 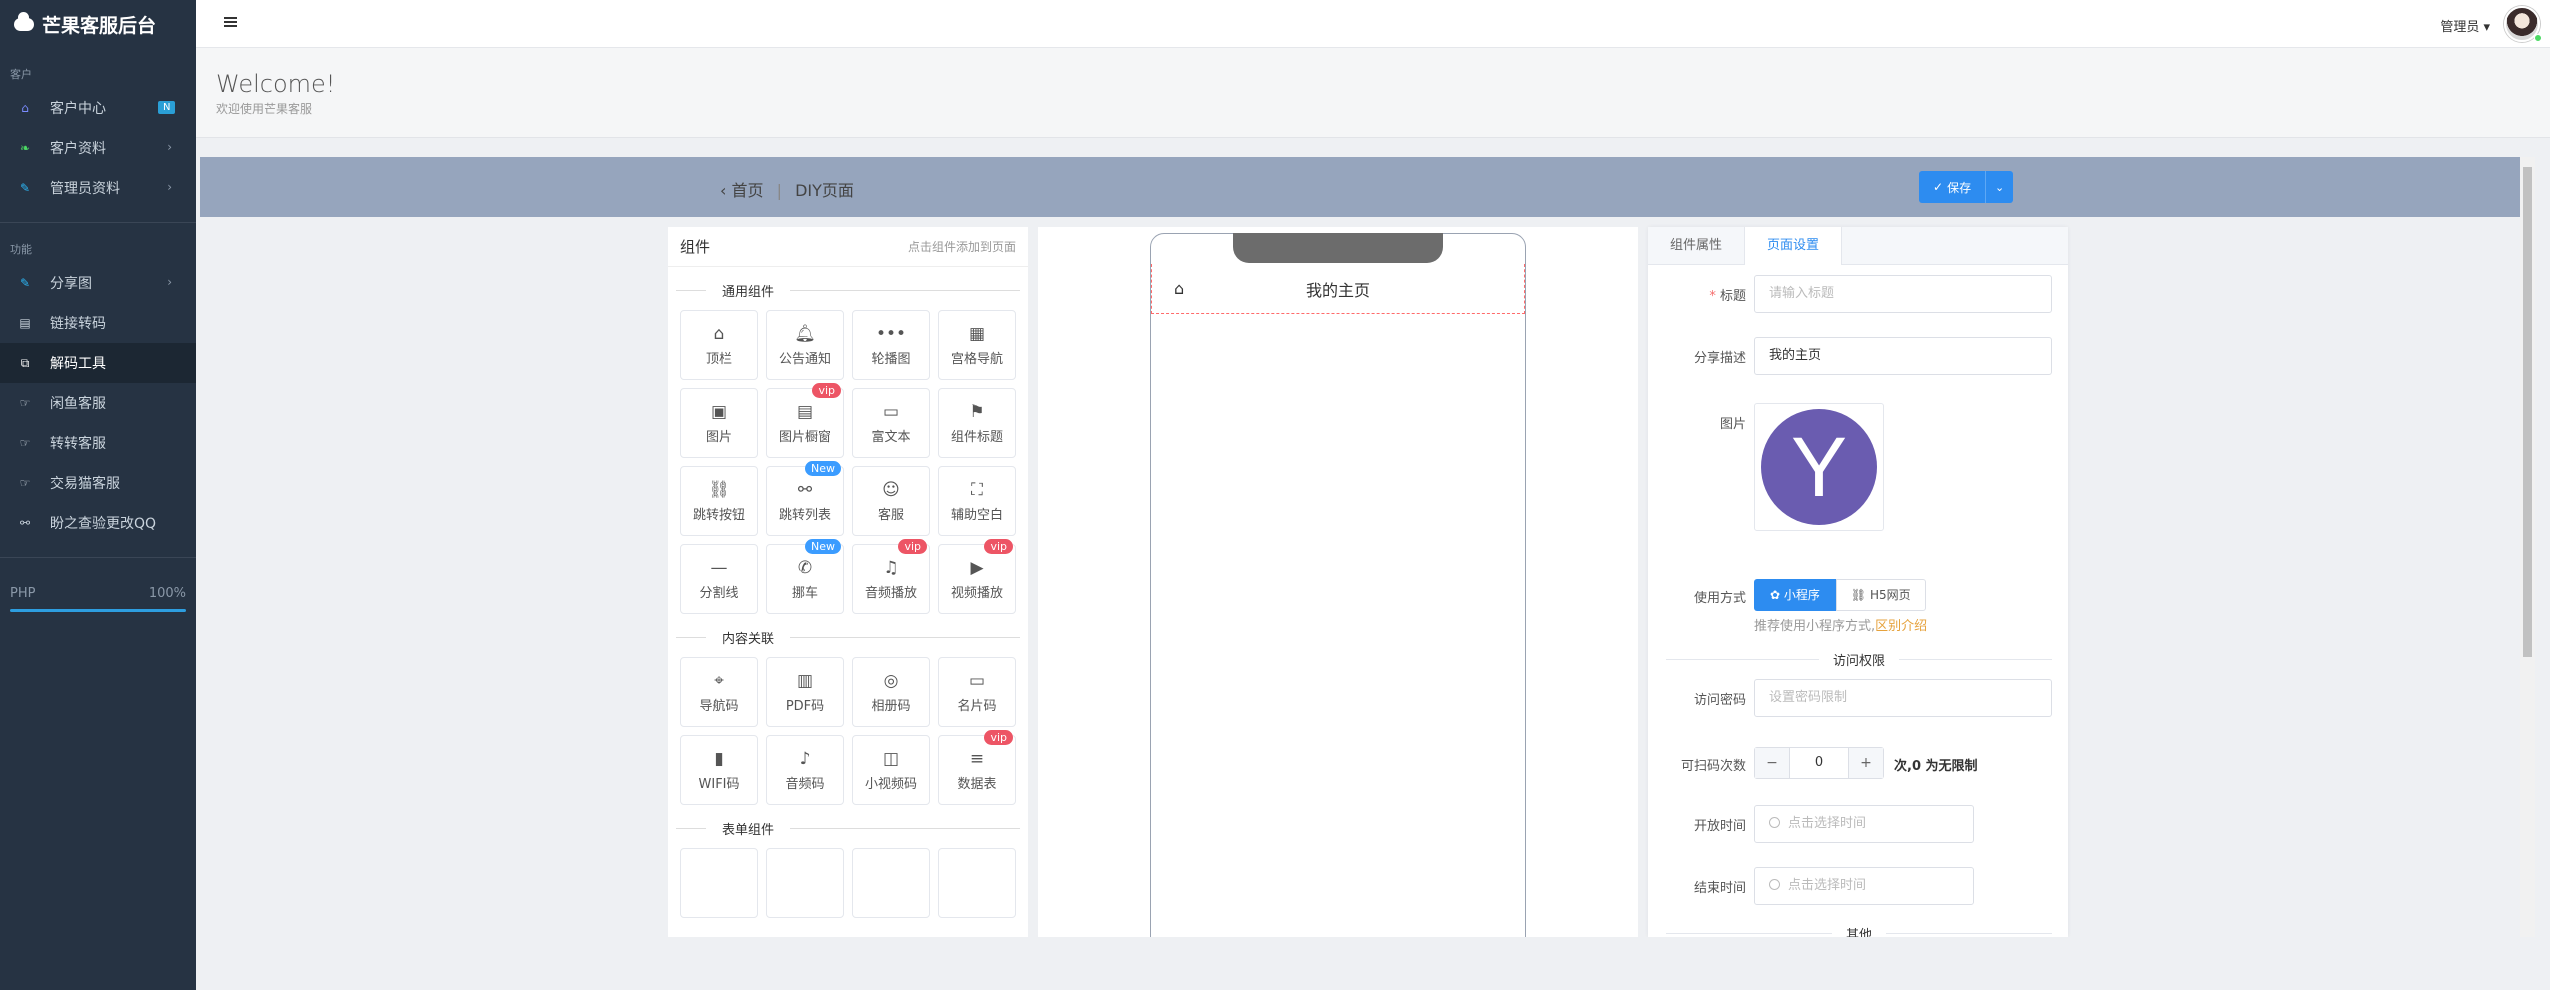 What do you see at coordinates (78, 404) in the screenshot?
I see `sidebar-item-label: 闲鱼客服` at bounding box center [78, 404].